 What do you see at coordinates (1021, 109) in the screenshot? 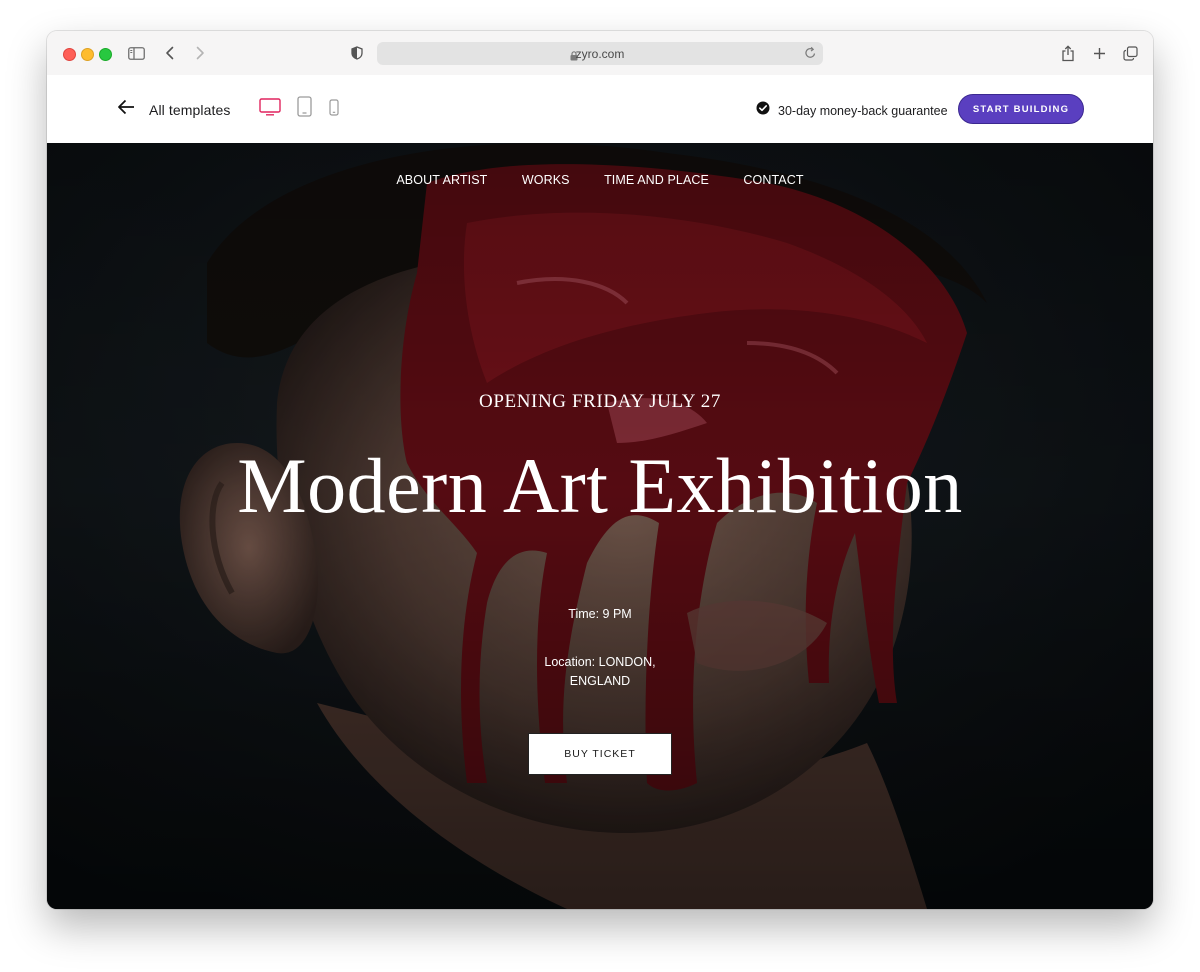
I see `start-building-button: START BUILDING` at bounding box center [1021, 109].